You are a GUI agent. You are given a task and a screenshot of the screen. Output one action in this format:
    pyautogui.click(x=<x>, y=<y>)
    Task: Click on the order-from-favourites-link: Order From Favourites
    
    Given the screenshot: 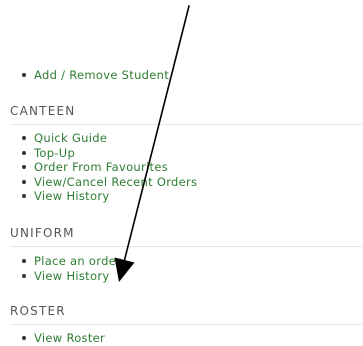 What is the action you would take?
    pyautogui.click(x=101, y=167)
    